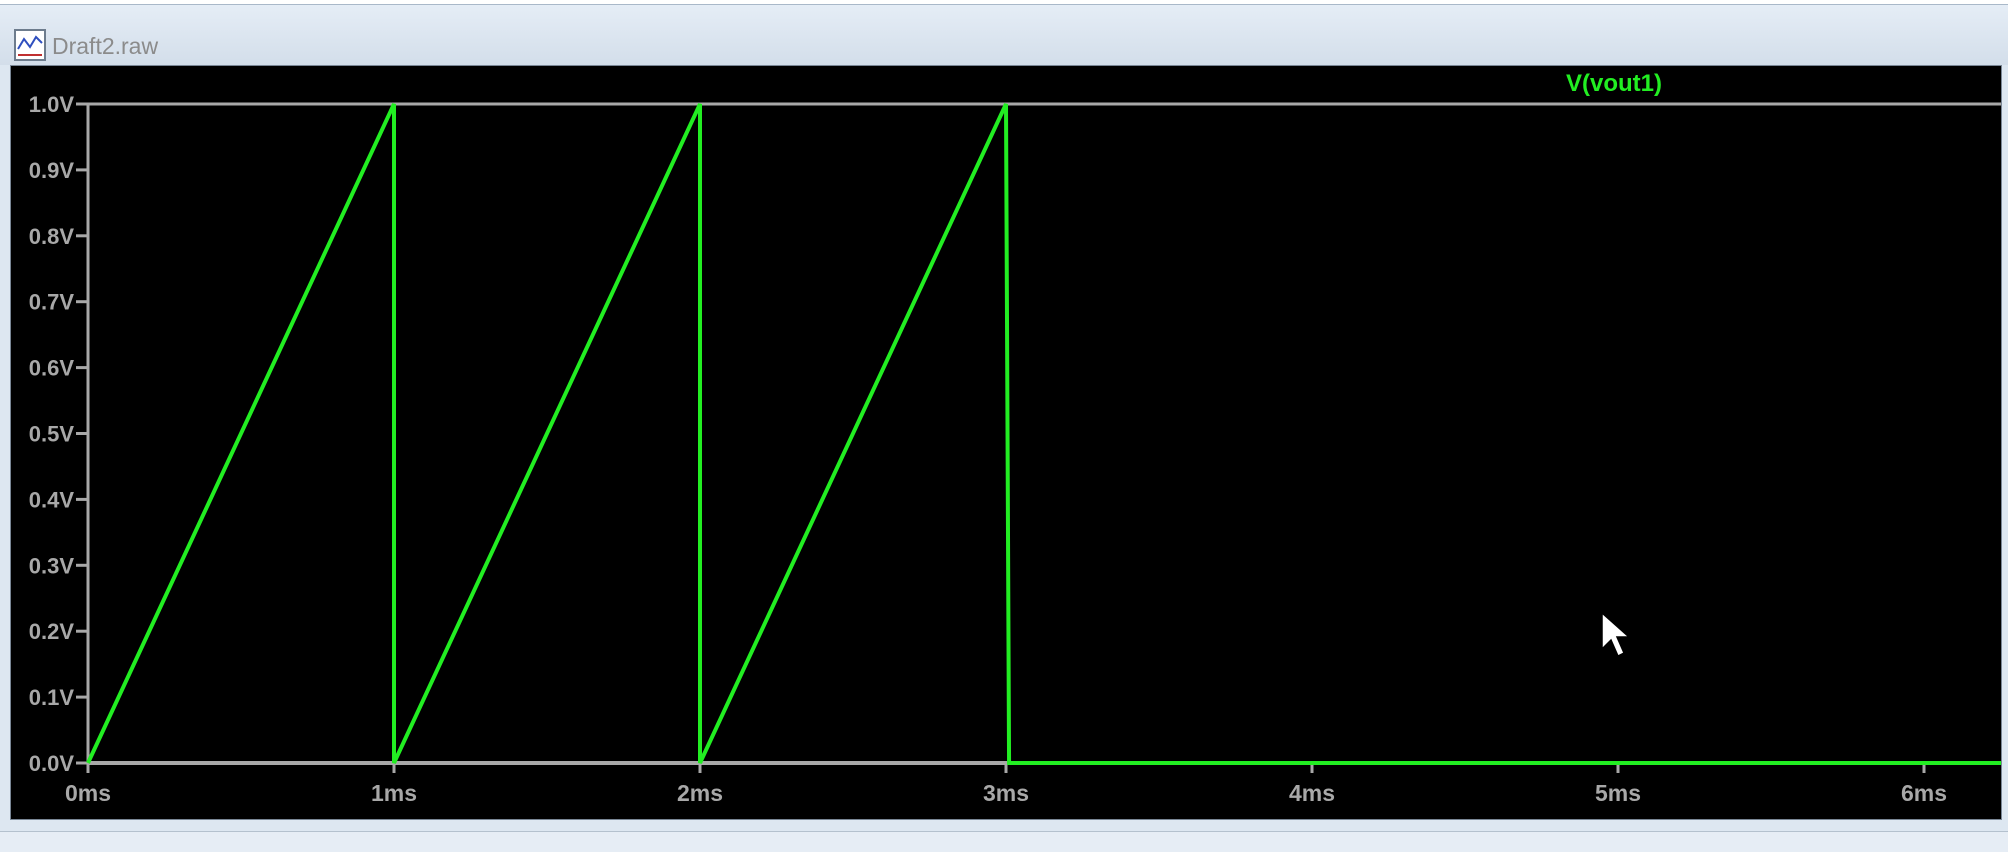 This screenshot has height=852, width=2008. Describe the element at coordinates (1004, 841) in the screenshot. I see `window-bottom-strip` at that location.